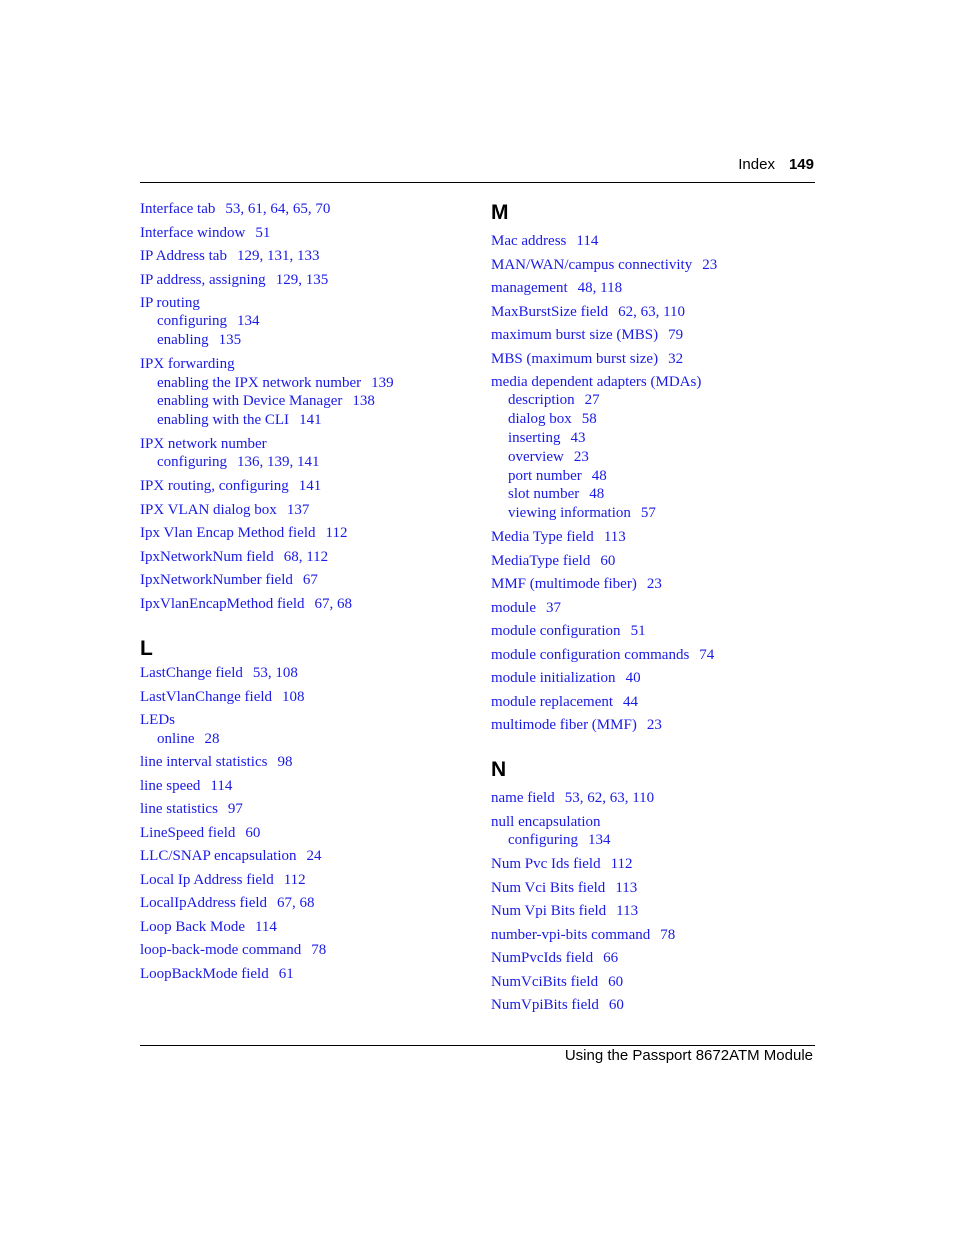  What do you see at coordinates (656, 702) in the screenshot?
I see `index-entry-link: module replacement 44` at bounding box center [656, 702].